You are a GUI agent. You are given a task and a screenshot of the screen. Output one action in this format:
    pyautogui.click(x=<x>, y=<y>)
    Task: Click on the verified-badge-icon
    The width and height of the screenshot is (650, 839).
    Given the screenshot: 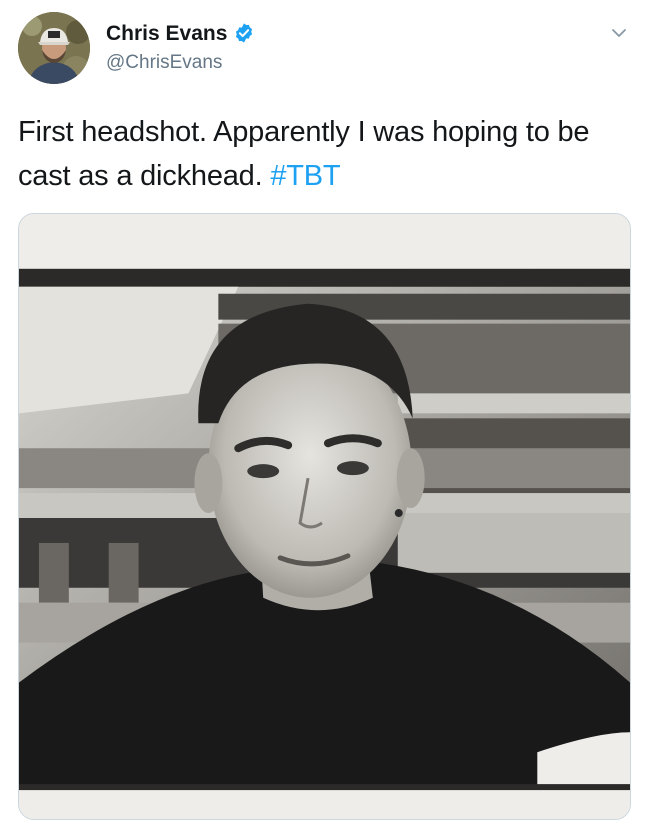 What is the action you would take?
    pyautogui.click(x=244, y=33)
    